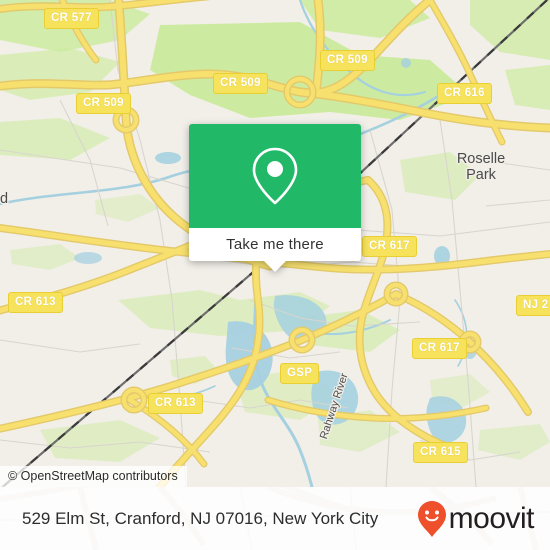 This screenshot has height=550, width=550. What do you see at coordinates (93, 476) in the screenshot?
I see `osm-attribution: © OpenStreetMap contributors` at bounding box center [93, 476].